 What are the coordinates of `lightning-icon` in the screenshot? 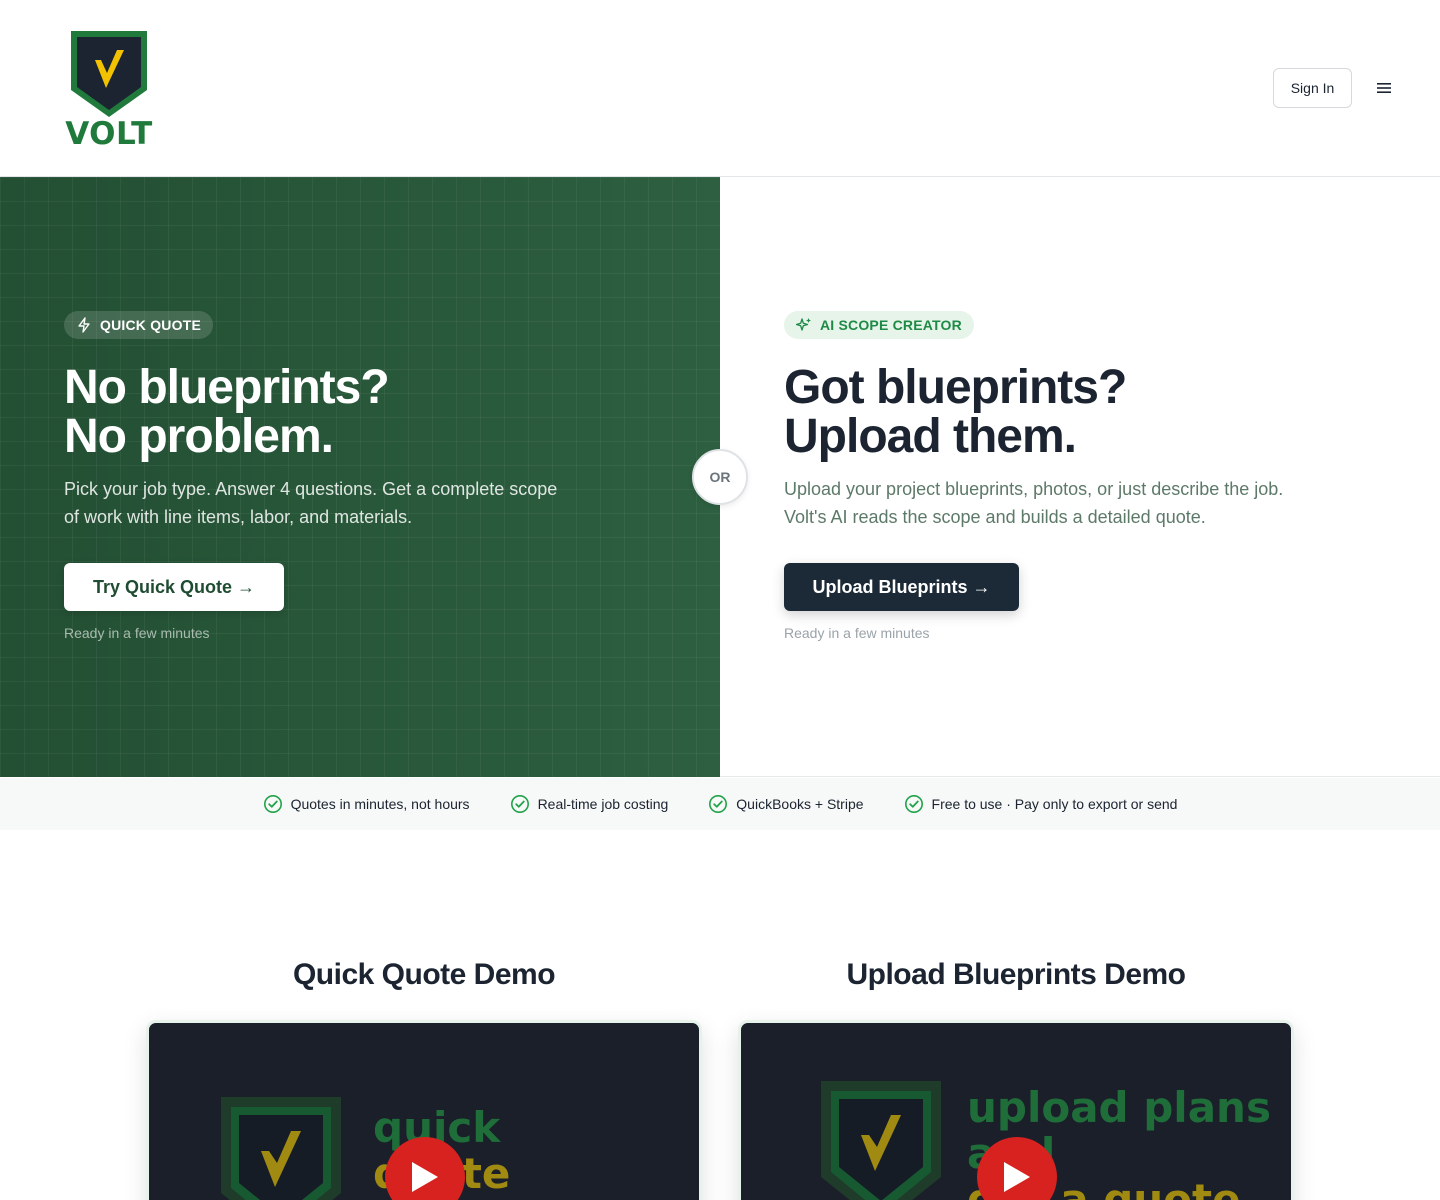 It's located at (84, 325).